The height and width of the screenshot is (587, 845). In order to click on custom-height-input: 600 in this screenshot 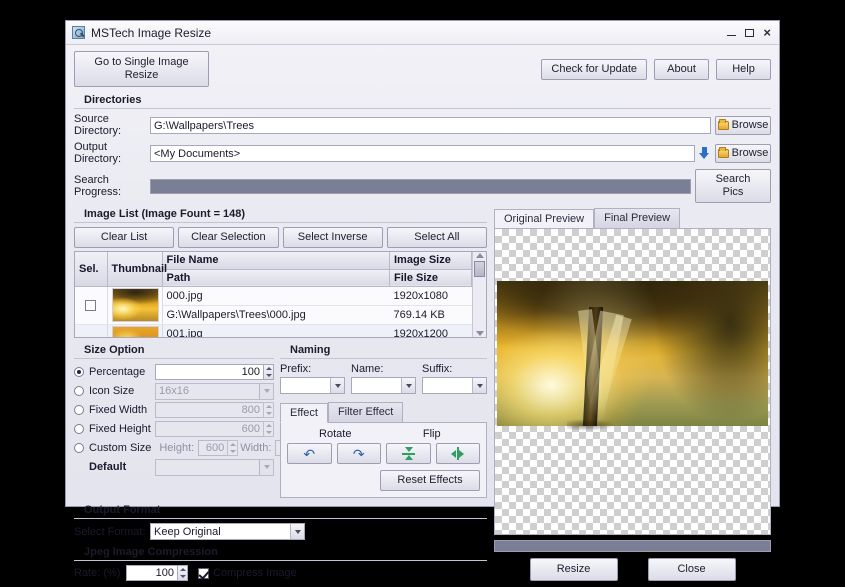, I will do `click(213, 448)`.